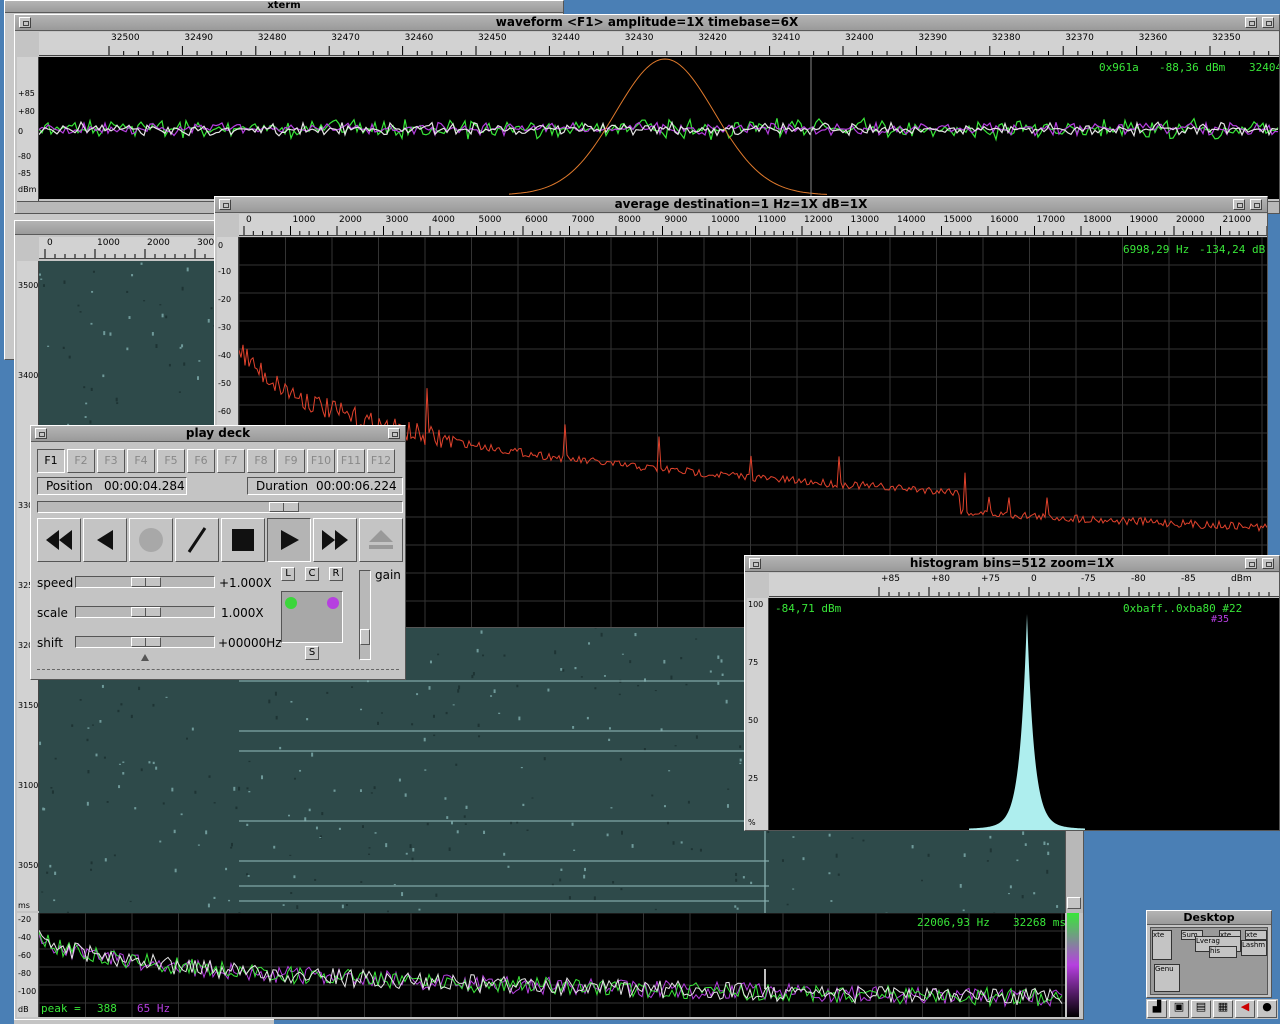 This screenshot has width=1280, height=1024. Describe the element at coordinates (111, 461) in the screenshot. I see `fkey-f3: F3` at that location.